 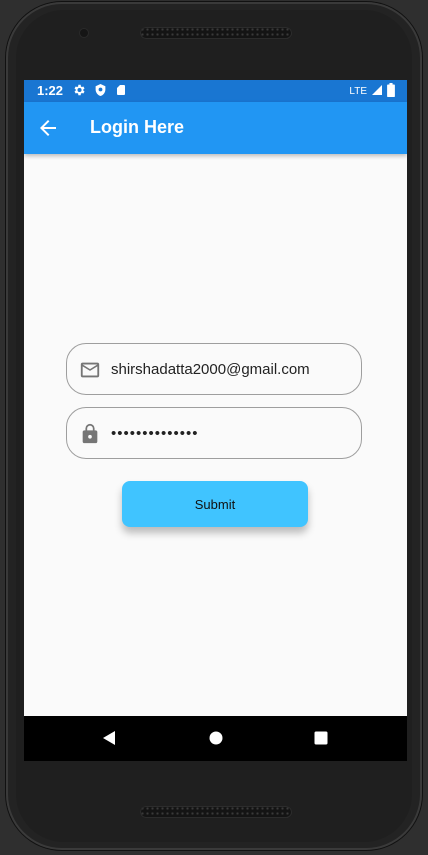 I want to click on top-speaker, so click(x=216, y=33).